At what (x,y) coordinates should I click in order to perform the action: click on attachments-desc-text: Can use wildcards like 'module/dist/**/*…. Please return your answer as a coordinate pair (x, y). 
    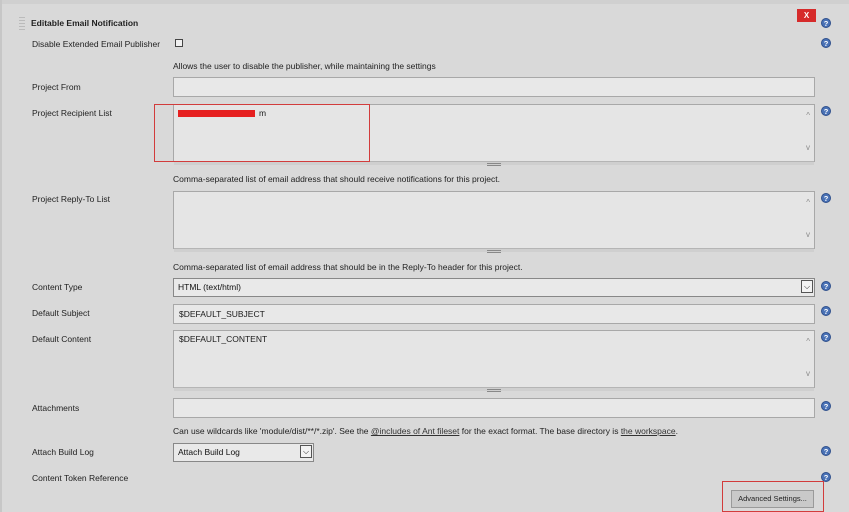
    Looking at the image, I should click on (272, 431).